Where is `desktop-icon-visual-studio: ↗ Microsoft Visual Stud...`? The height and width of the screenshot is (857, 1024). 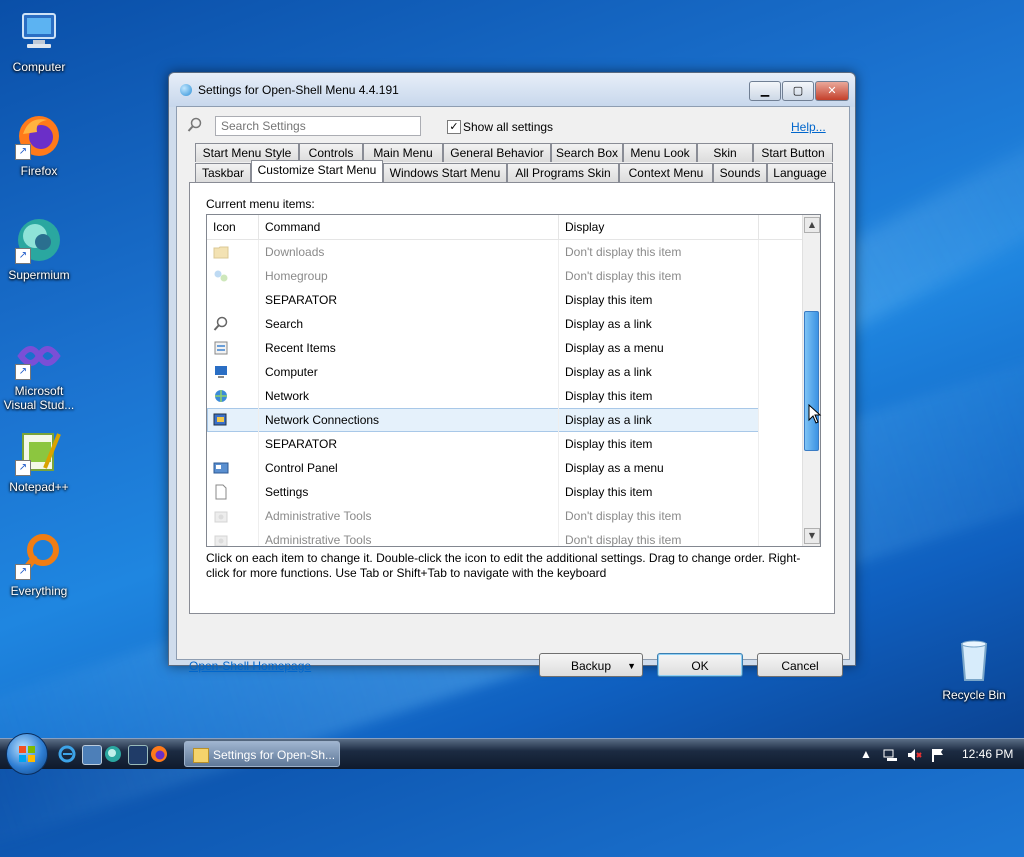 desktop-icon-visual-studio: ↗ Microsoft Visual Stud... is located at coordinates (39, 372).